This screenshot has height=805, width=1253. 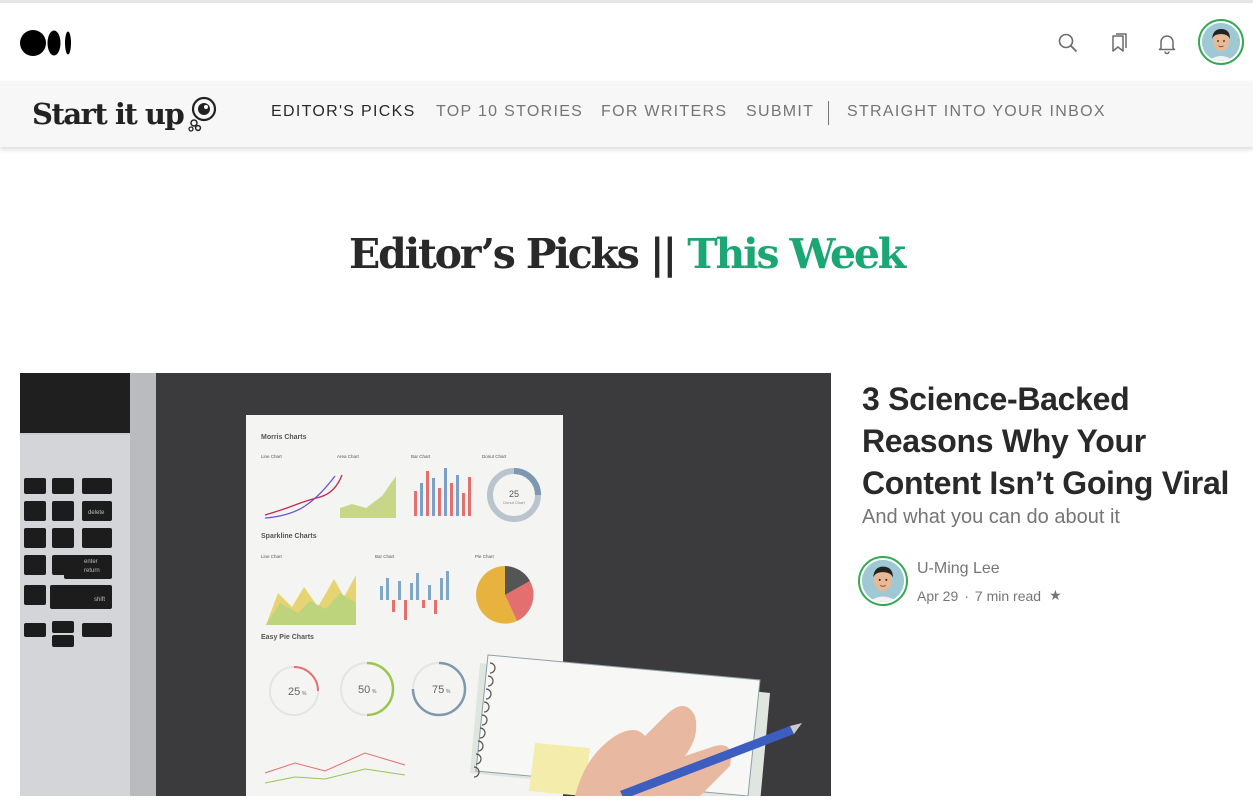 What do you see at coordinates (284, 437) in the screenshot?
I see `sheet-title-morris: Morris Charts` at bounding box center [284, 437].